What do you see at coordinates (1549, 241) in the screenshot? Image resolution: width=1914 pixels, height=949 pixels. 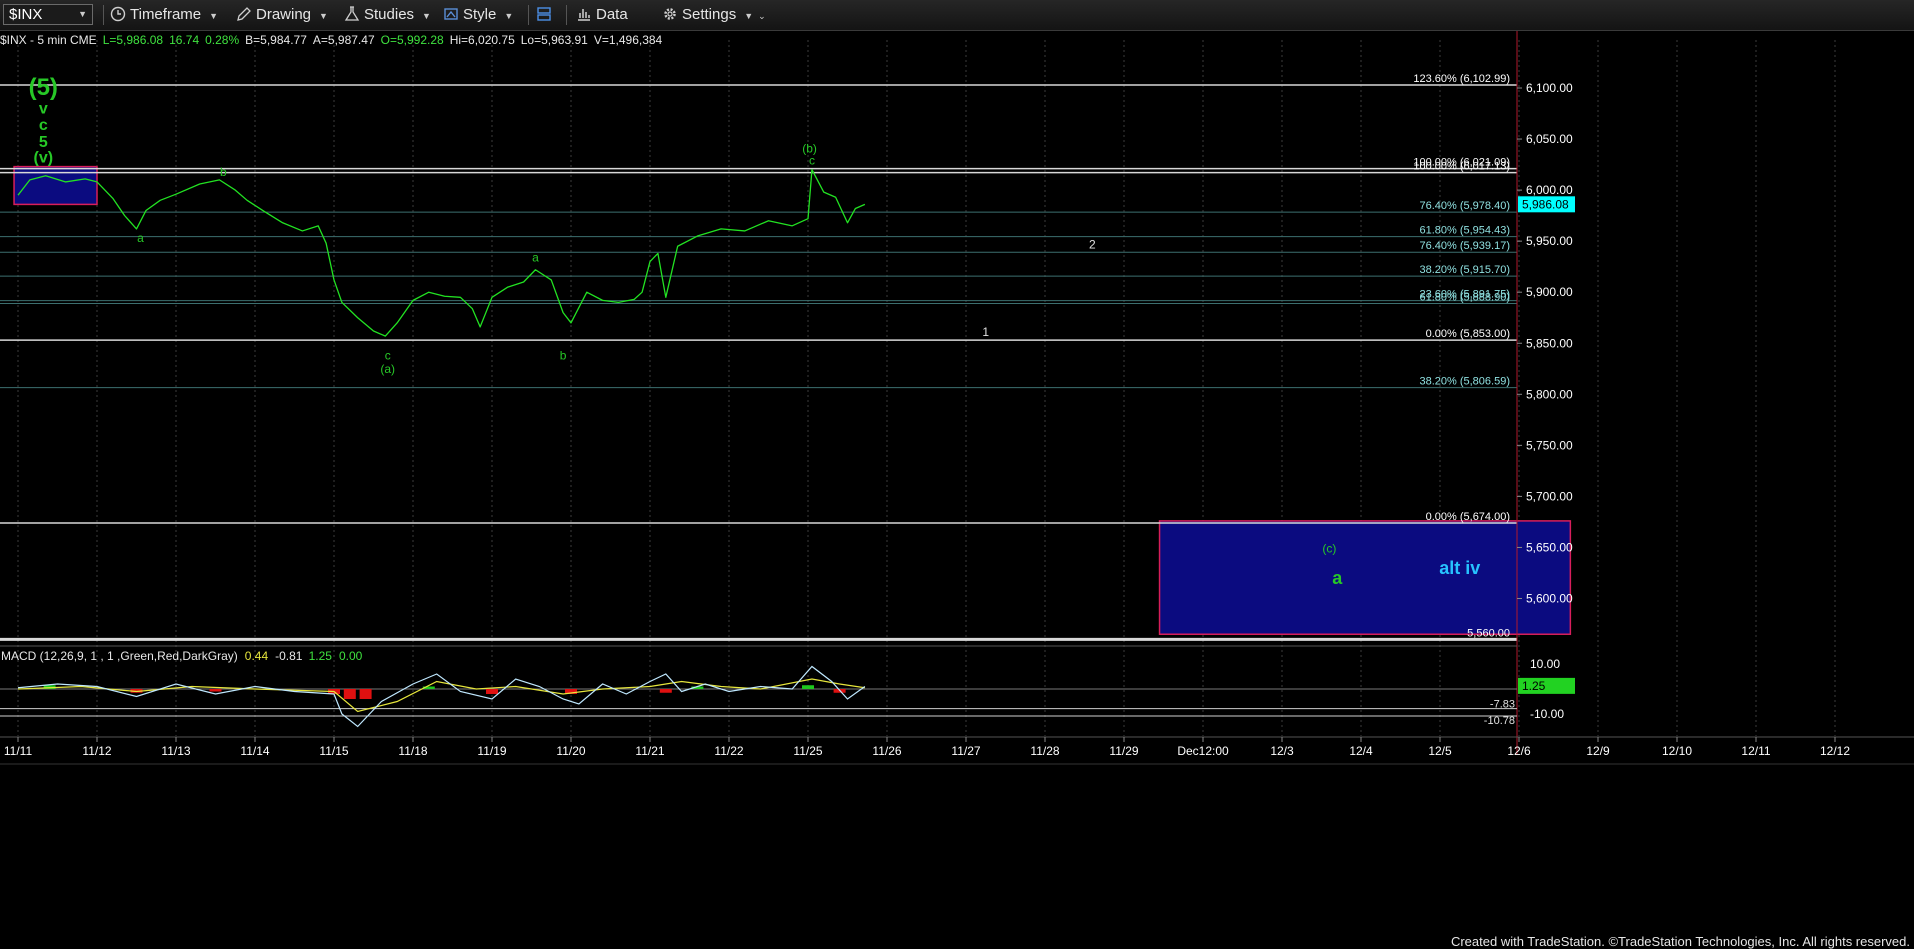 I see `price-axis-label: 5,950.00` at bounding box center [1549, 241].